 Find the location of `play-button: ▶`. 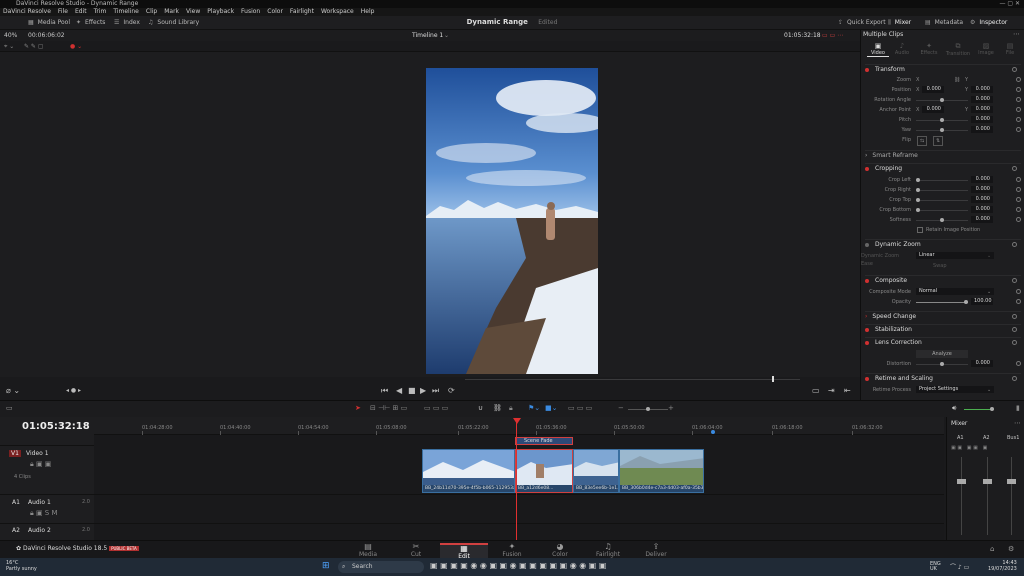

play-button: ▶ is located at coordinates (423, 391).